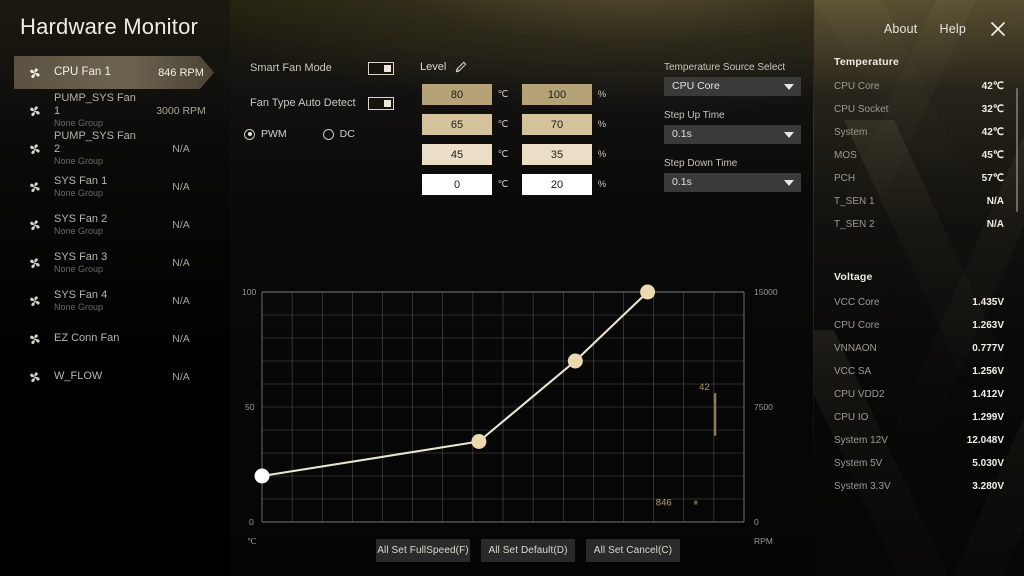 Image resolution: width=1024 pixels, height=576 pixels. I want to click on sidebar-item-label: SYS Fan 4, so click(81, 294).